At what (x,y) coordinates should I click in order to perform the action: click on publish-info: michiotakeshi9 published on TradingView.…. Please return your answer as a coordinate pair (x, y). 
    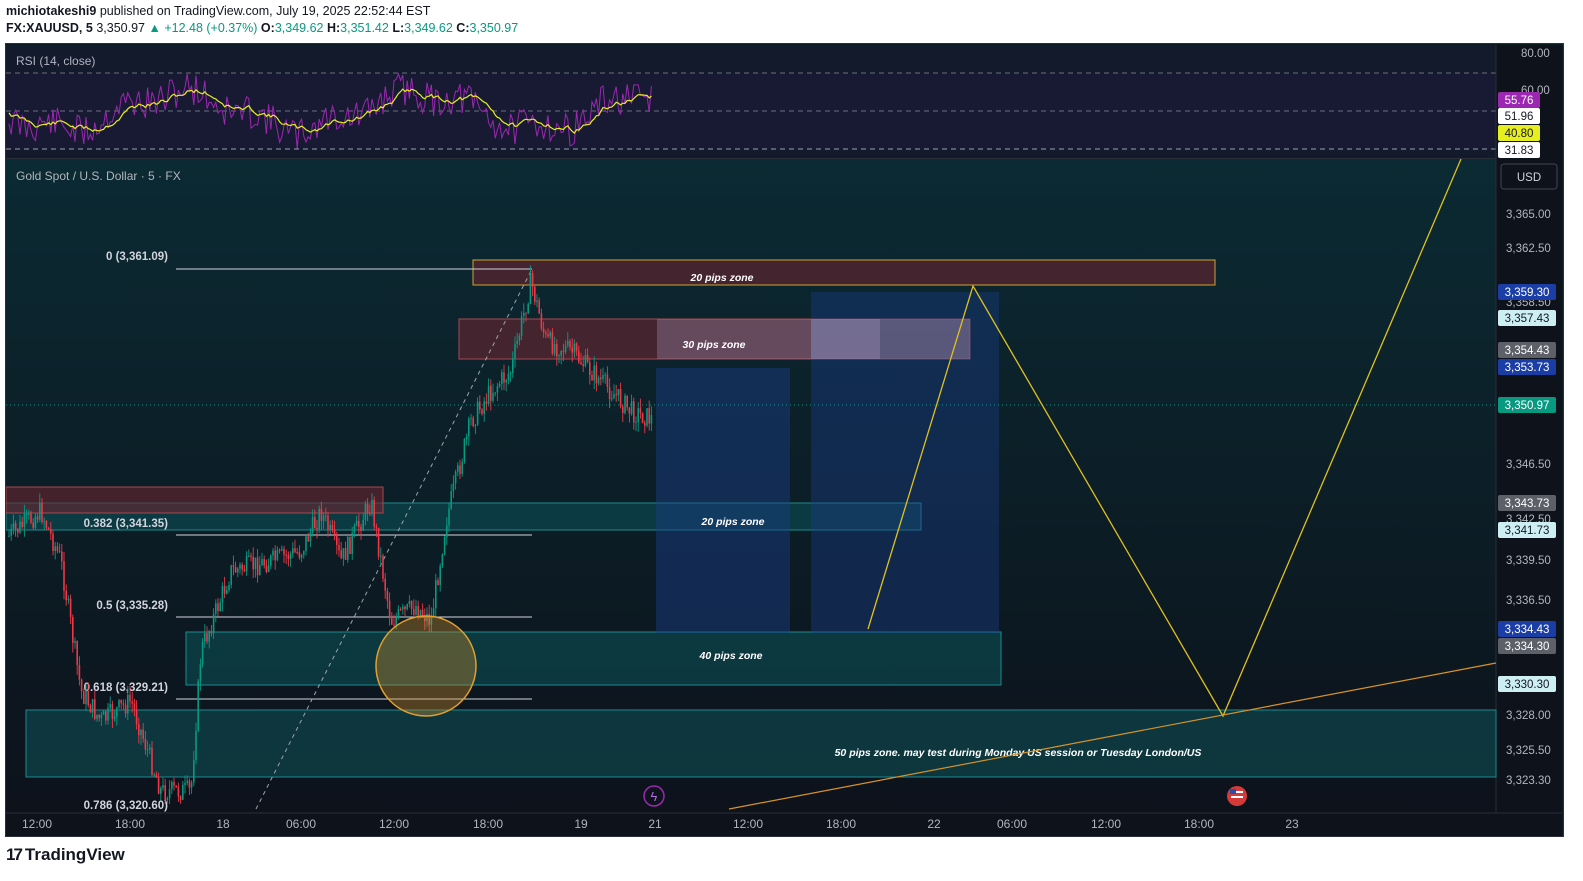
    Looking at the image, I should click on (218, 11).